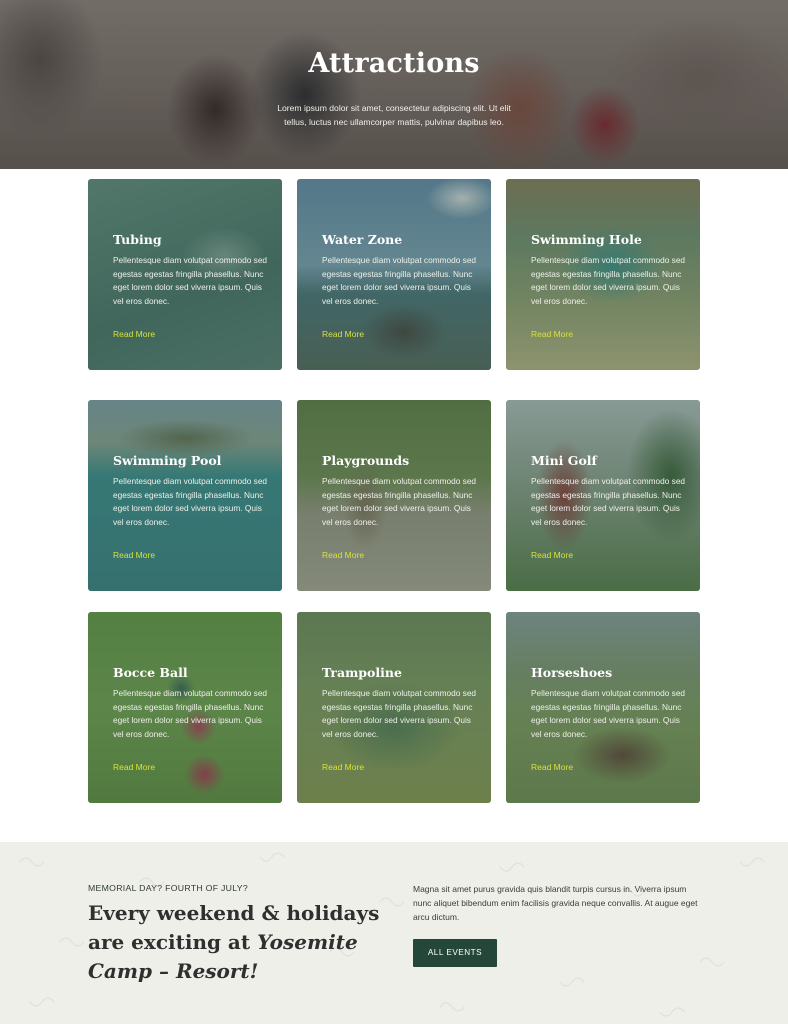 The image size is (788, 1024). I want to click on card-title: Bocce Ball, so click(150, 672).